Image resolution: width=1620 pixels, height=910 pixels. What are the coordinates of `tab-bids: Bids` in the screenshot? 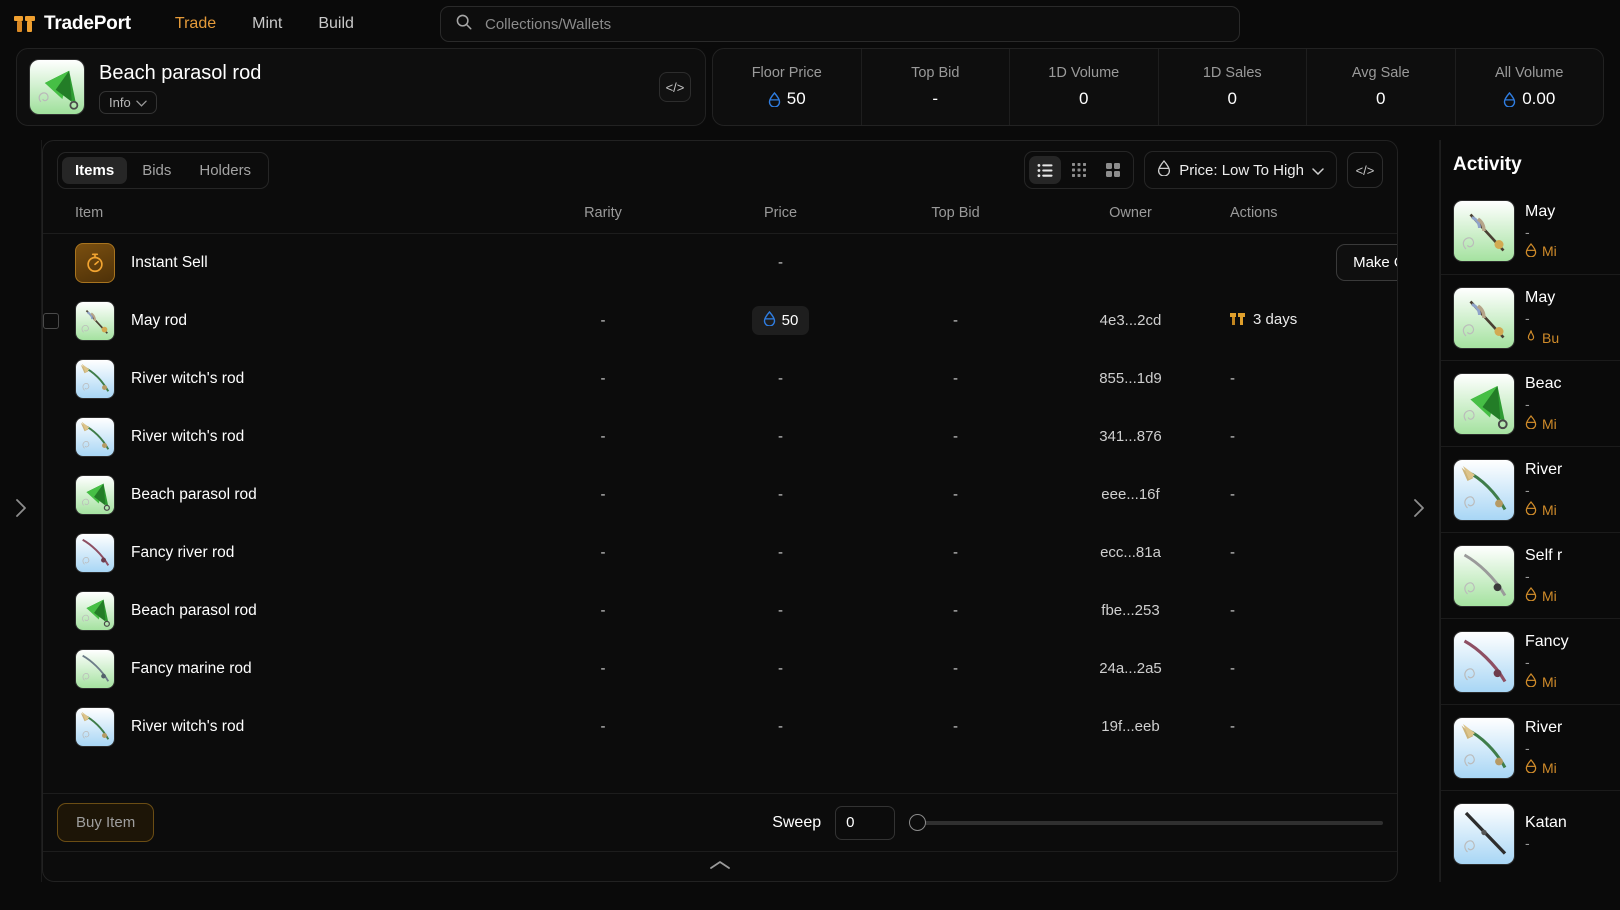 It's located at (156, 170).